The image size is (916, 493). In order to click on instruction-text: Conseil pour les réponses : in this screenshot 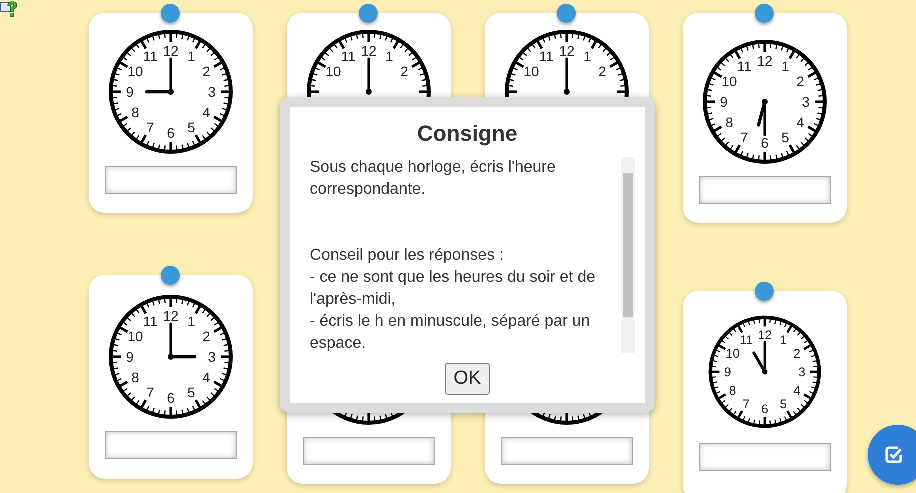, I will do `click(407, 256)`.